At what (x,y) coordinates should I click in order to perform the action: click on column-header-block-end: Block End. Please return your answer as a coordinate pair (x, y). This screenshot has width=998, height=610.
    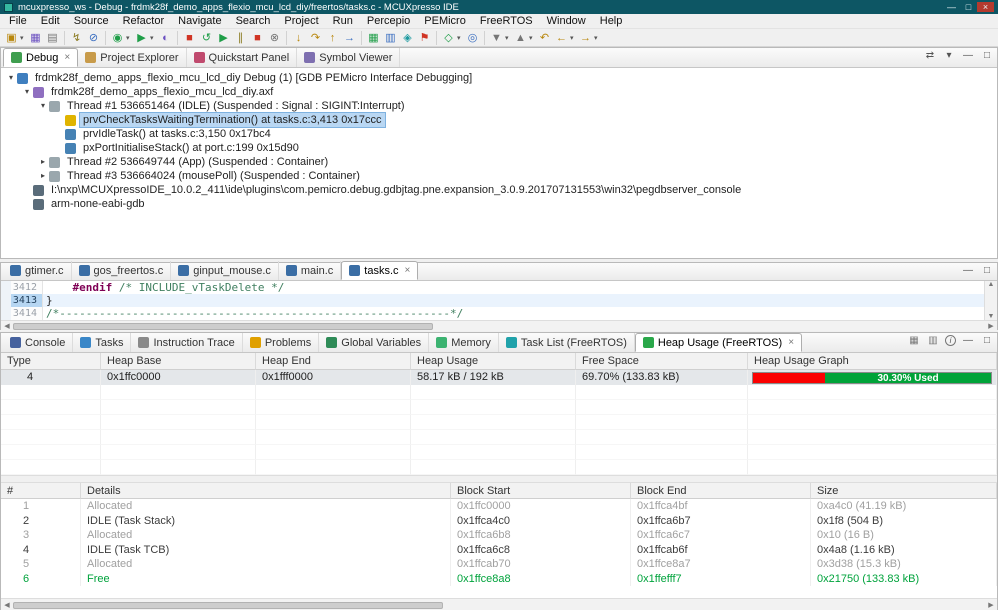
    Looking at the image, I should click on (721, 491).